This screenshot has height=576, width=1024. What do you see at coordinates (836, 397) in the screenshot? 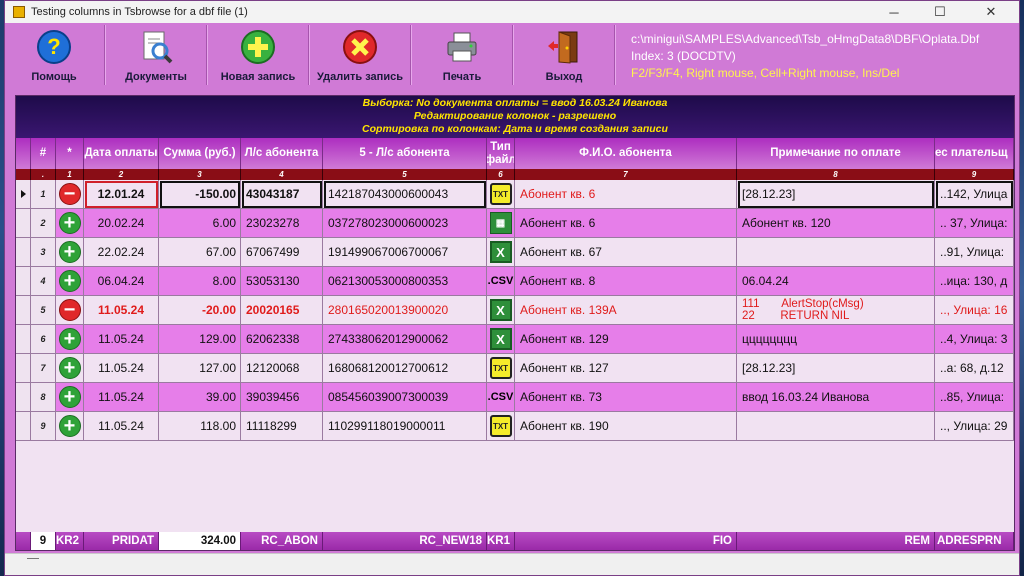
I see `payment-note-cell: ввод 16.03.24 Иванова` at bounding box center [836, 397].